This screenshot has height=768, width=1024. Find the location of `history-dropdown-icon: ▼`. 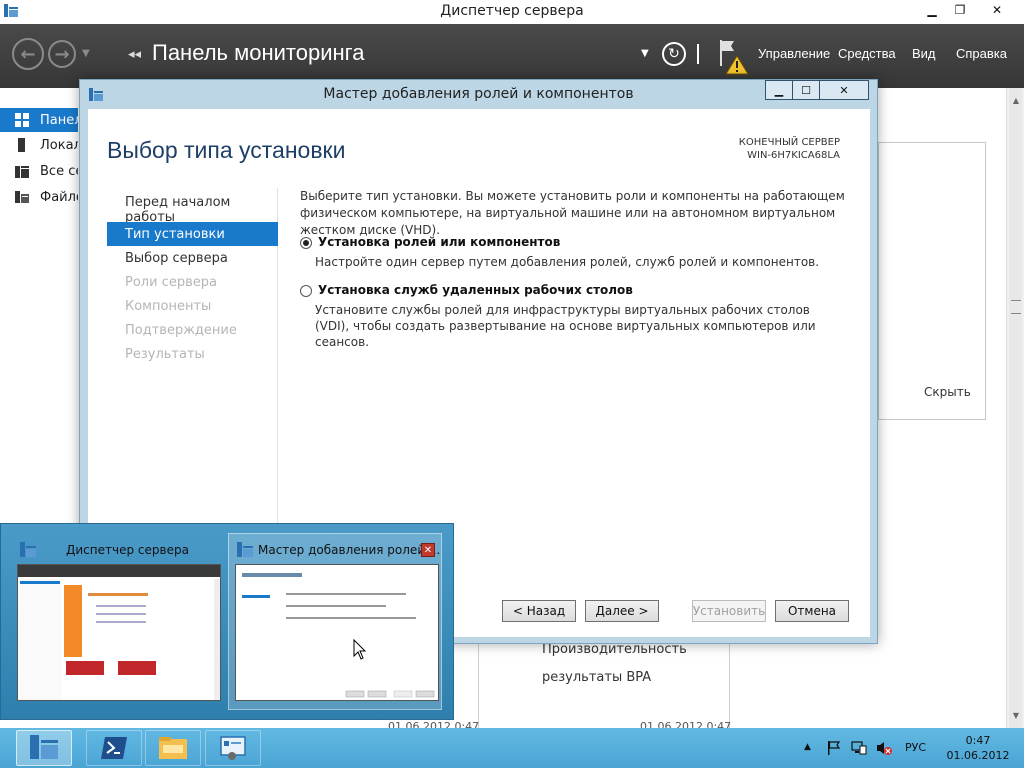

history-dropdown-icon: ▼ is located at coordinates (86, 53).